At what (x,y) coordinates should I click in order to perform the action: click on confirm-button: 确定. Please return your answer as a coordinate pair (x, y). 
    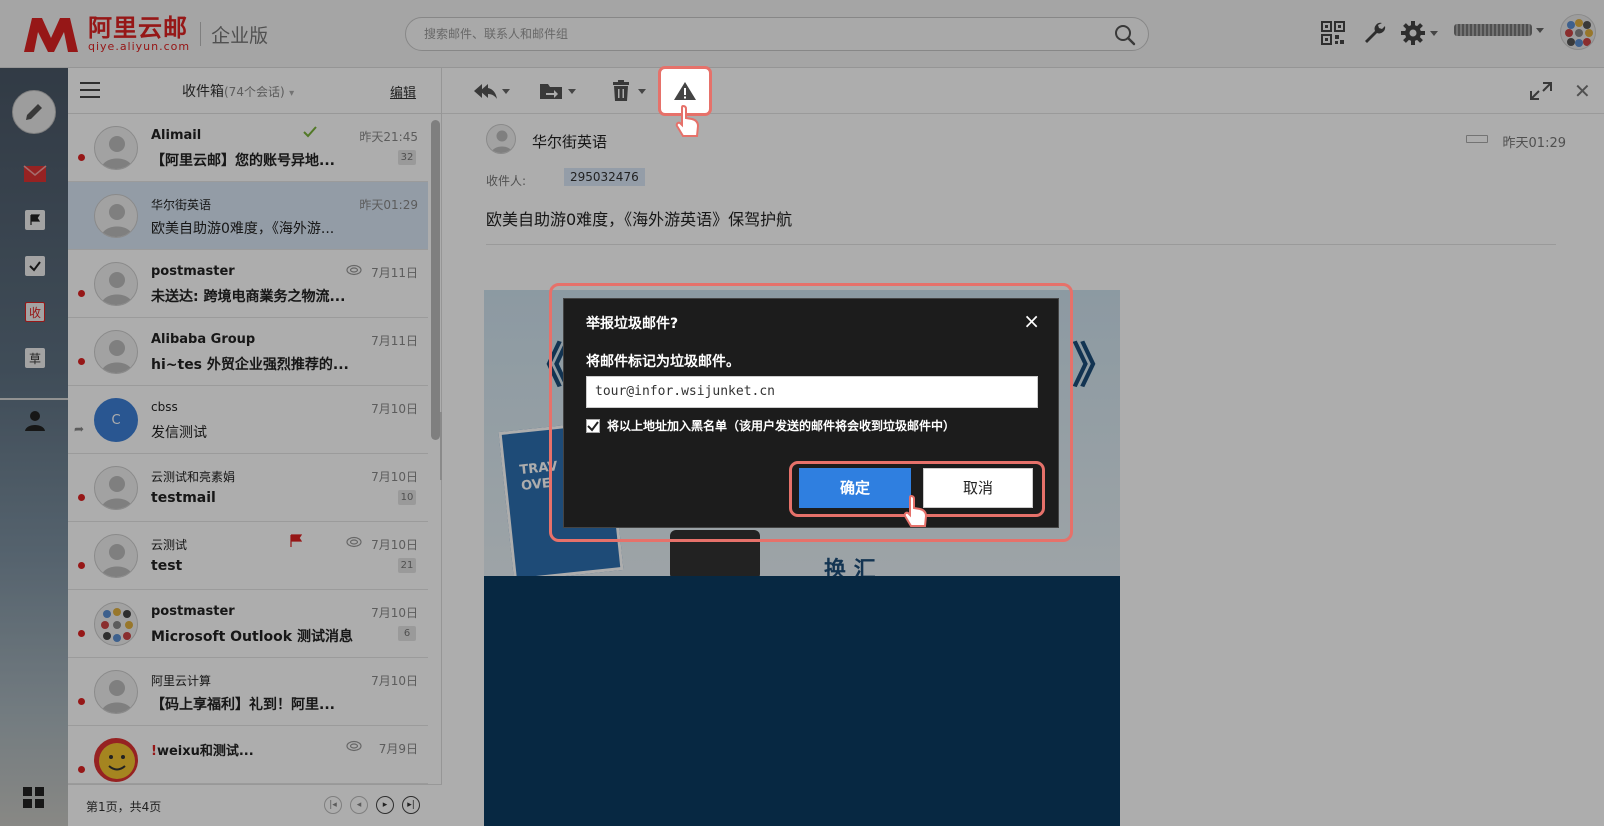
    Looking at the image, I should click on (855, 488).